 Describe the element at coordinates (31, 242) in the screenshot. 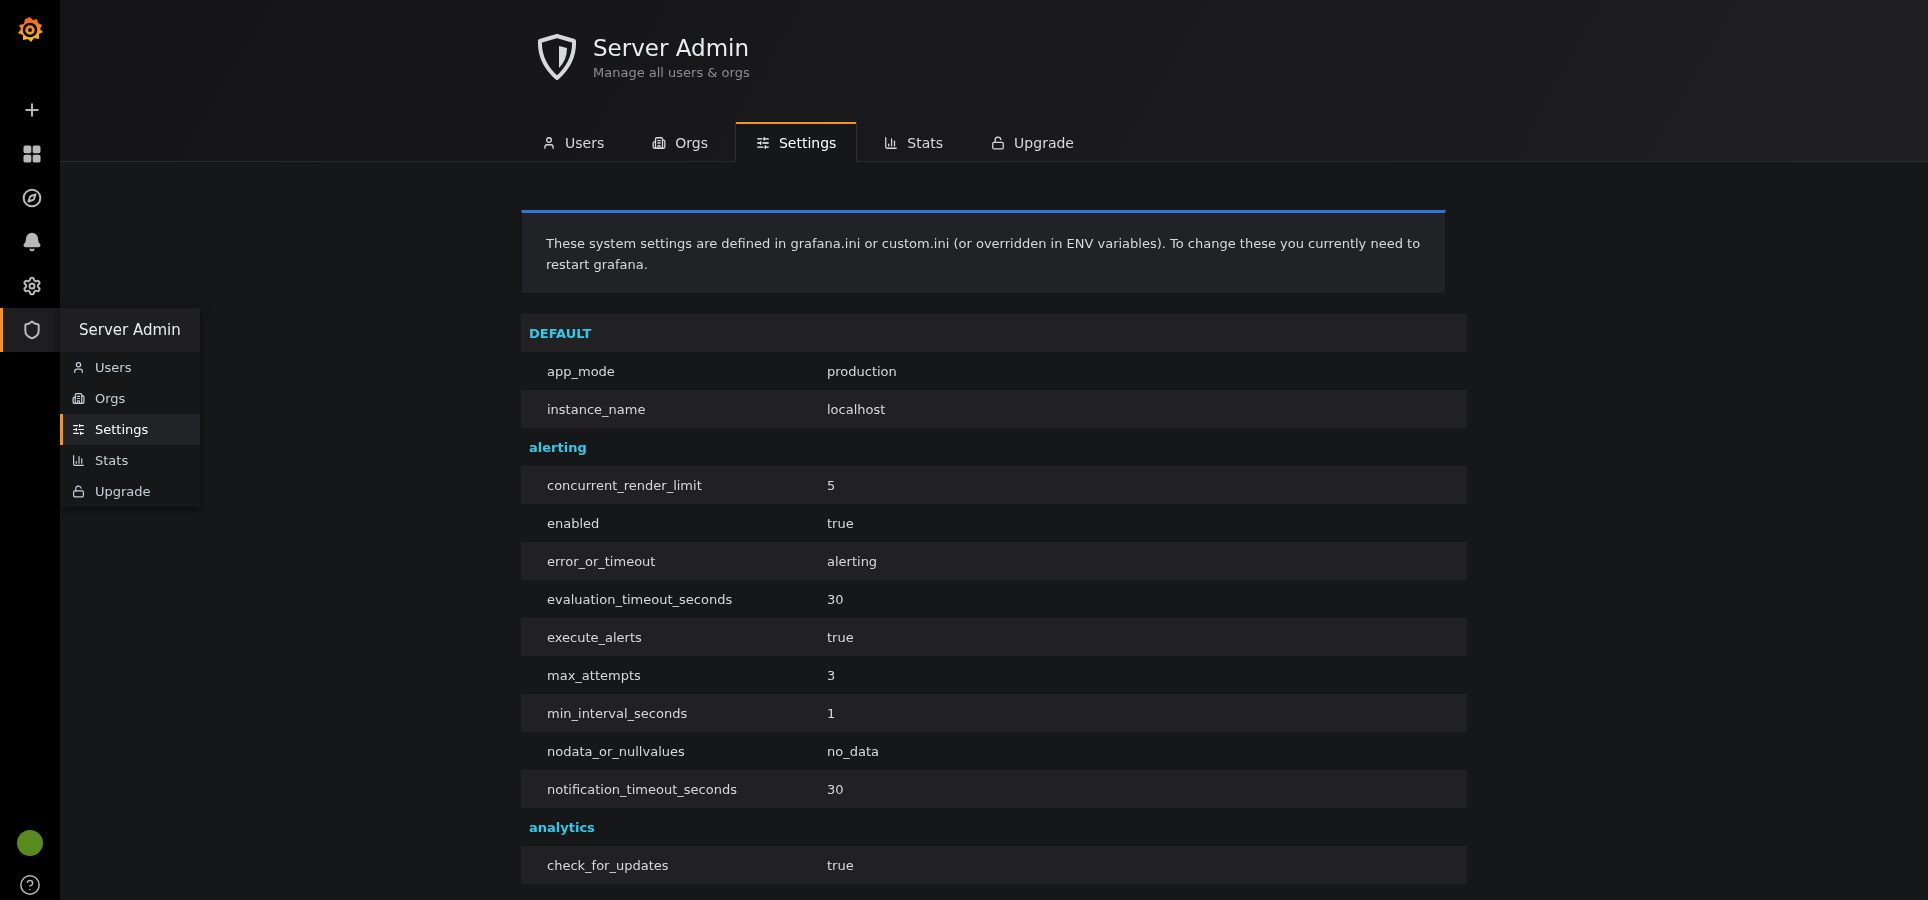

I see `bell-icon` at that location.